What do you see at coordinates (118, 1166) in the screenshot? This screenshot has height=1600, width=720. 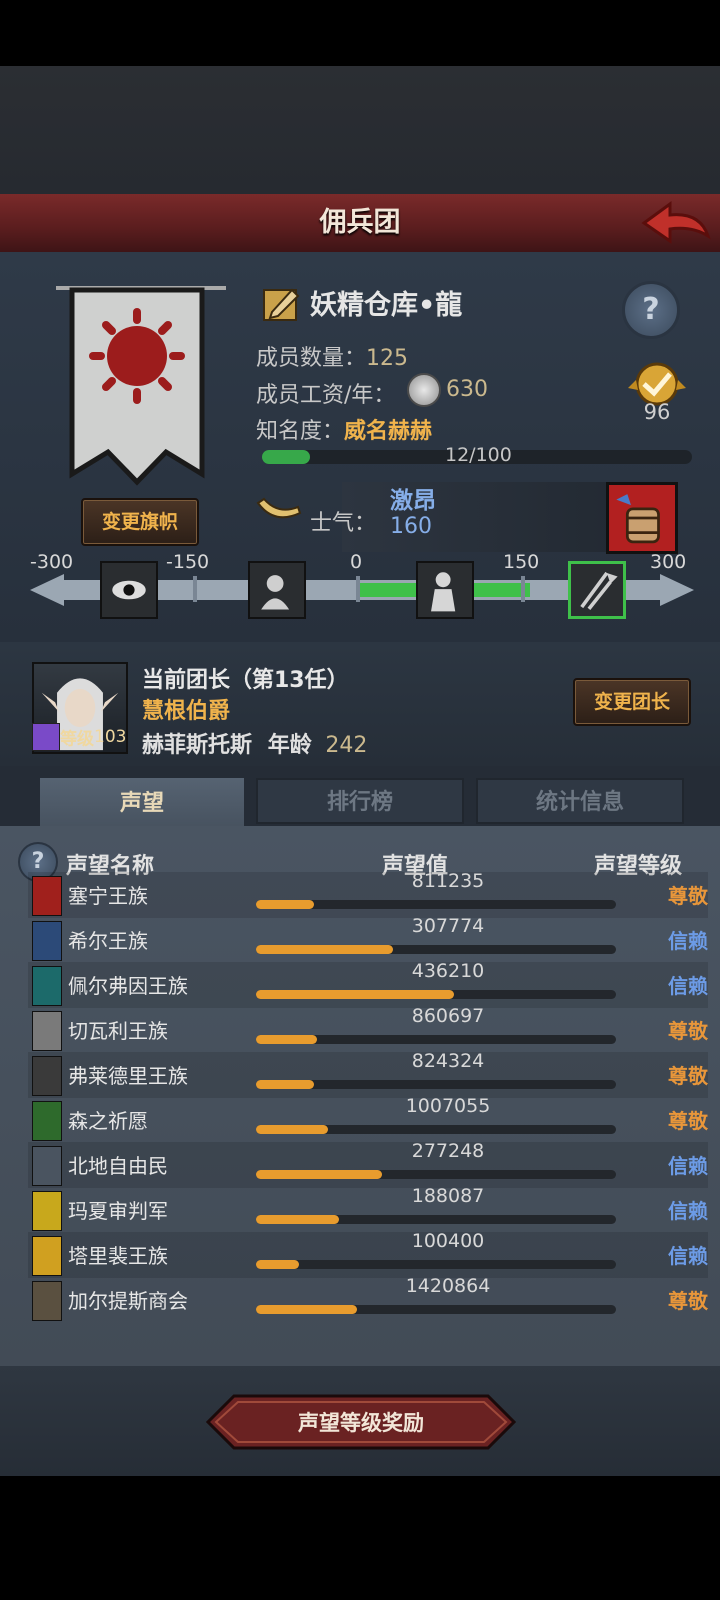 I see `faction-name: 北地自由民` at bounding box center [118, 1166].